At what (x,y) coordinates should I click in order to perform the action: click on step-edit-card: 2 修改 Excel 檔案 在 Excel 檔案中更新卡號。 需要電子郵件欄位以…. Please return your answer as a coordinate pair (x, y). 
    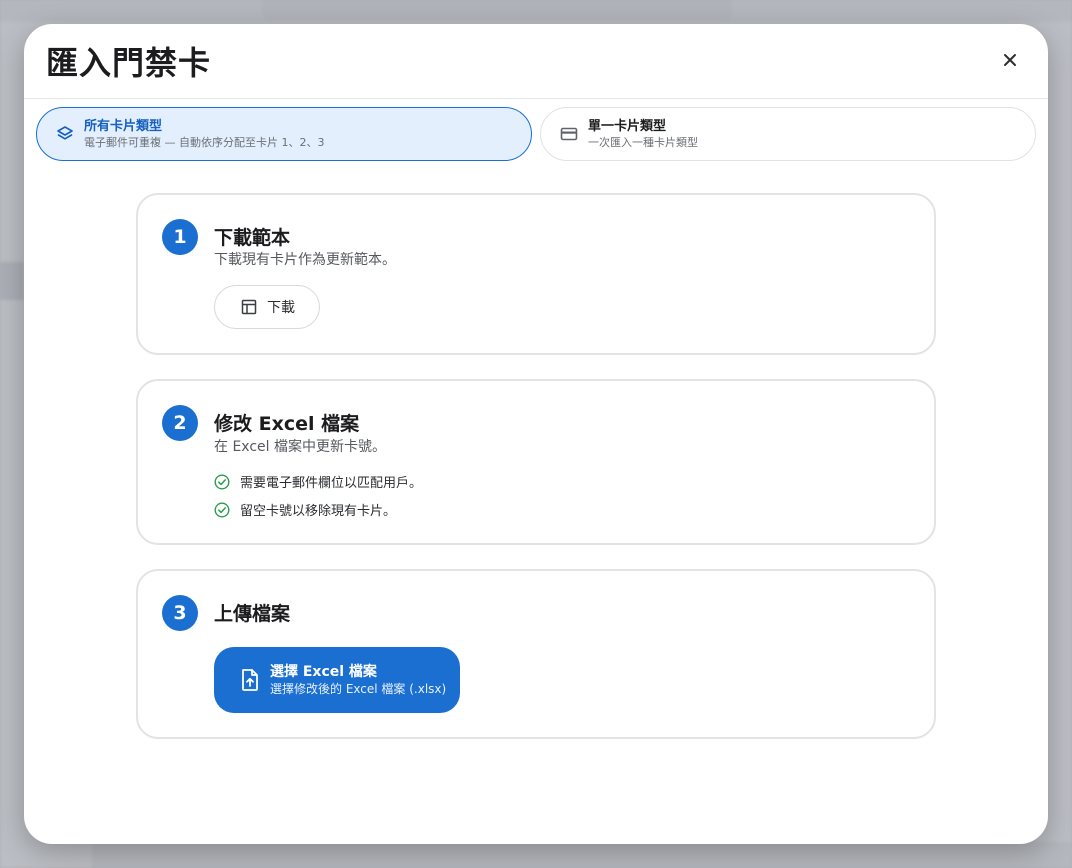
    Looking at the image, I should click on (536, 462).